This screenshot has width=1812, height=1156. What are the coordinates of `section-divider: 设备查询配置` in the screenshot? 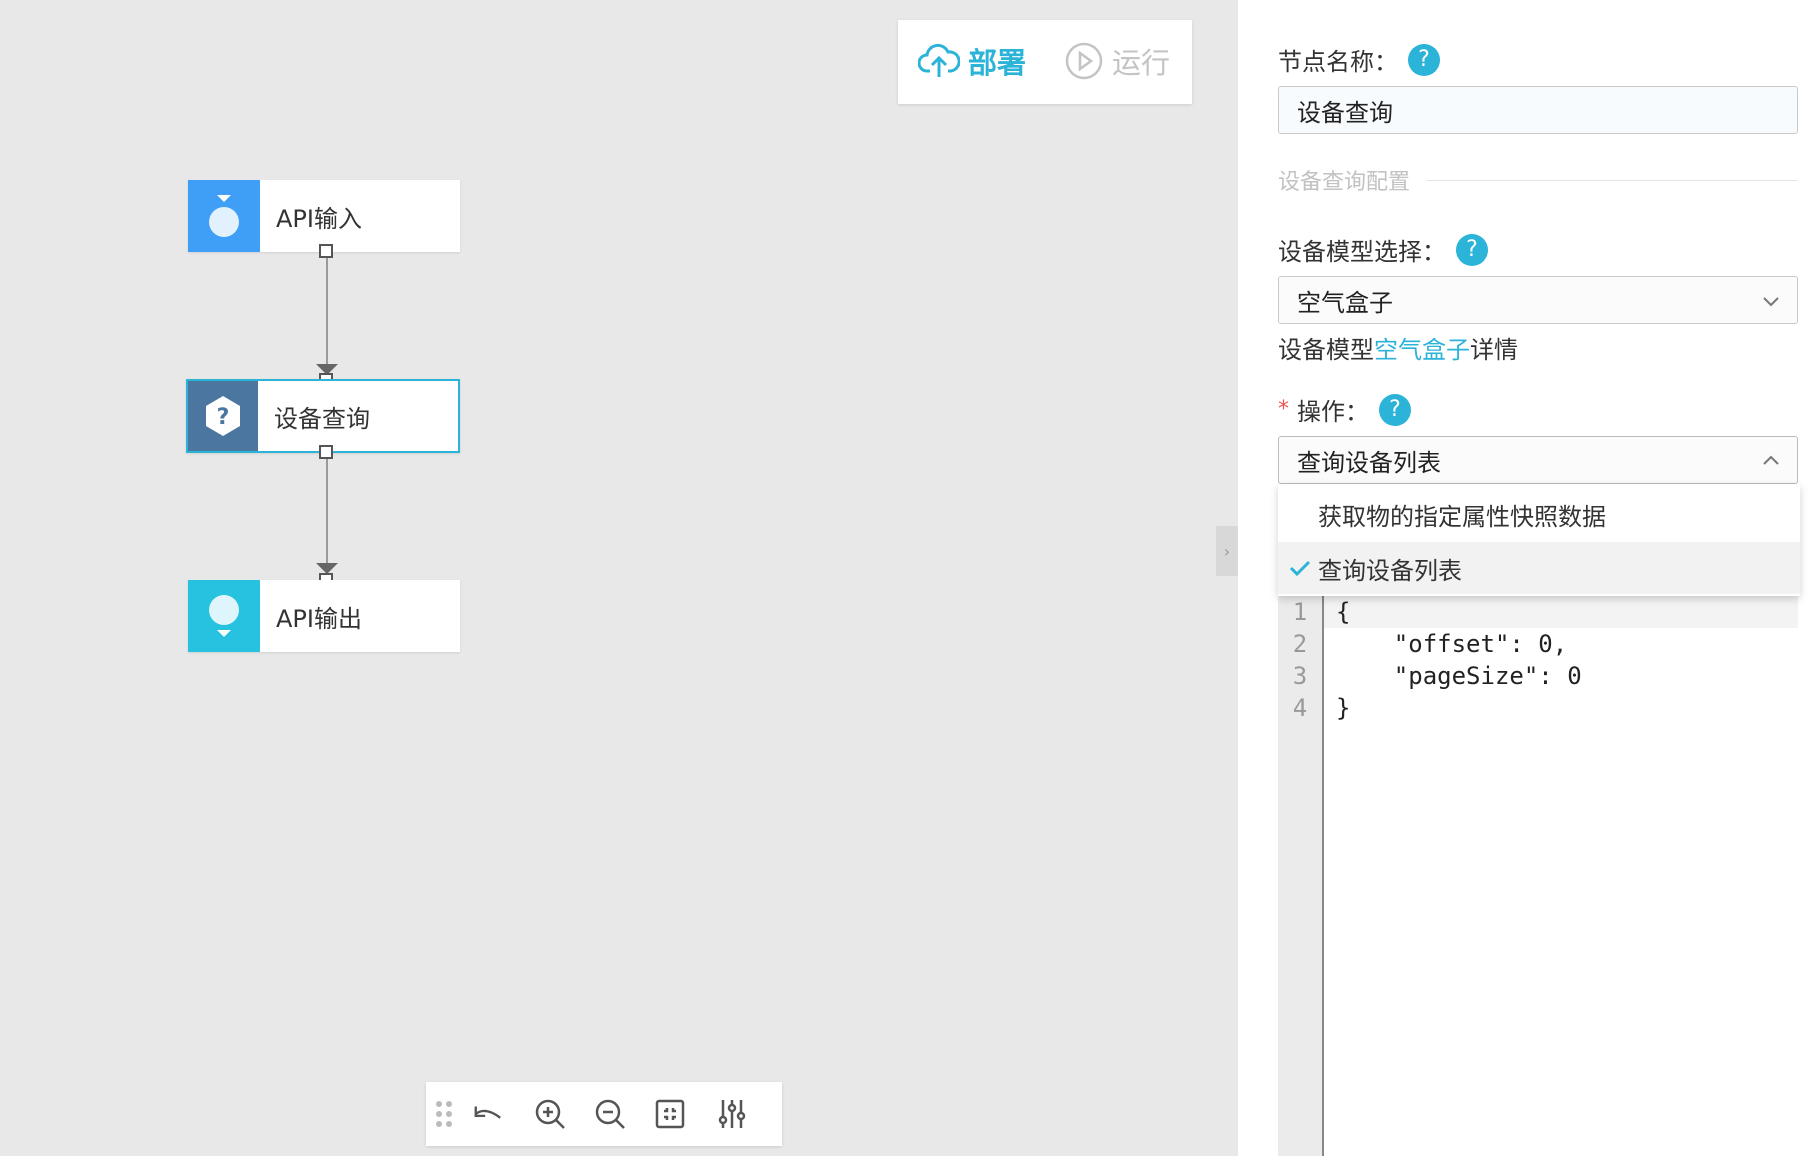 It's located at (1538, 180).